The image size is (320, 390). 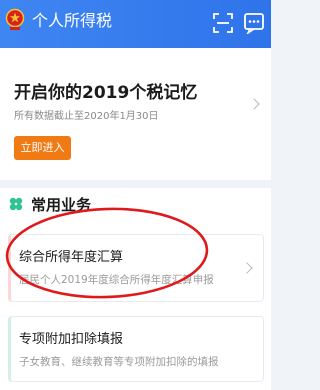 What do you see at coordinates (15, 19) in the screenshot?
I see `national-emblem-icon` at bounding box center [15, 19].